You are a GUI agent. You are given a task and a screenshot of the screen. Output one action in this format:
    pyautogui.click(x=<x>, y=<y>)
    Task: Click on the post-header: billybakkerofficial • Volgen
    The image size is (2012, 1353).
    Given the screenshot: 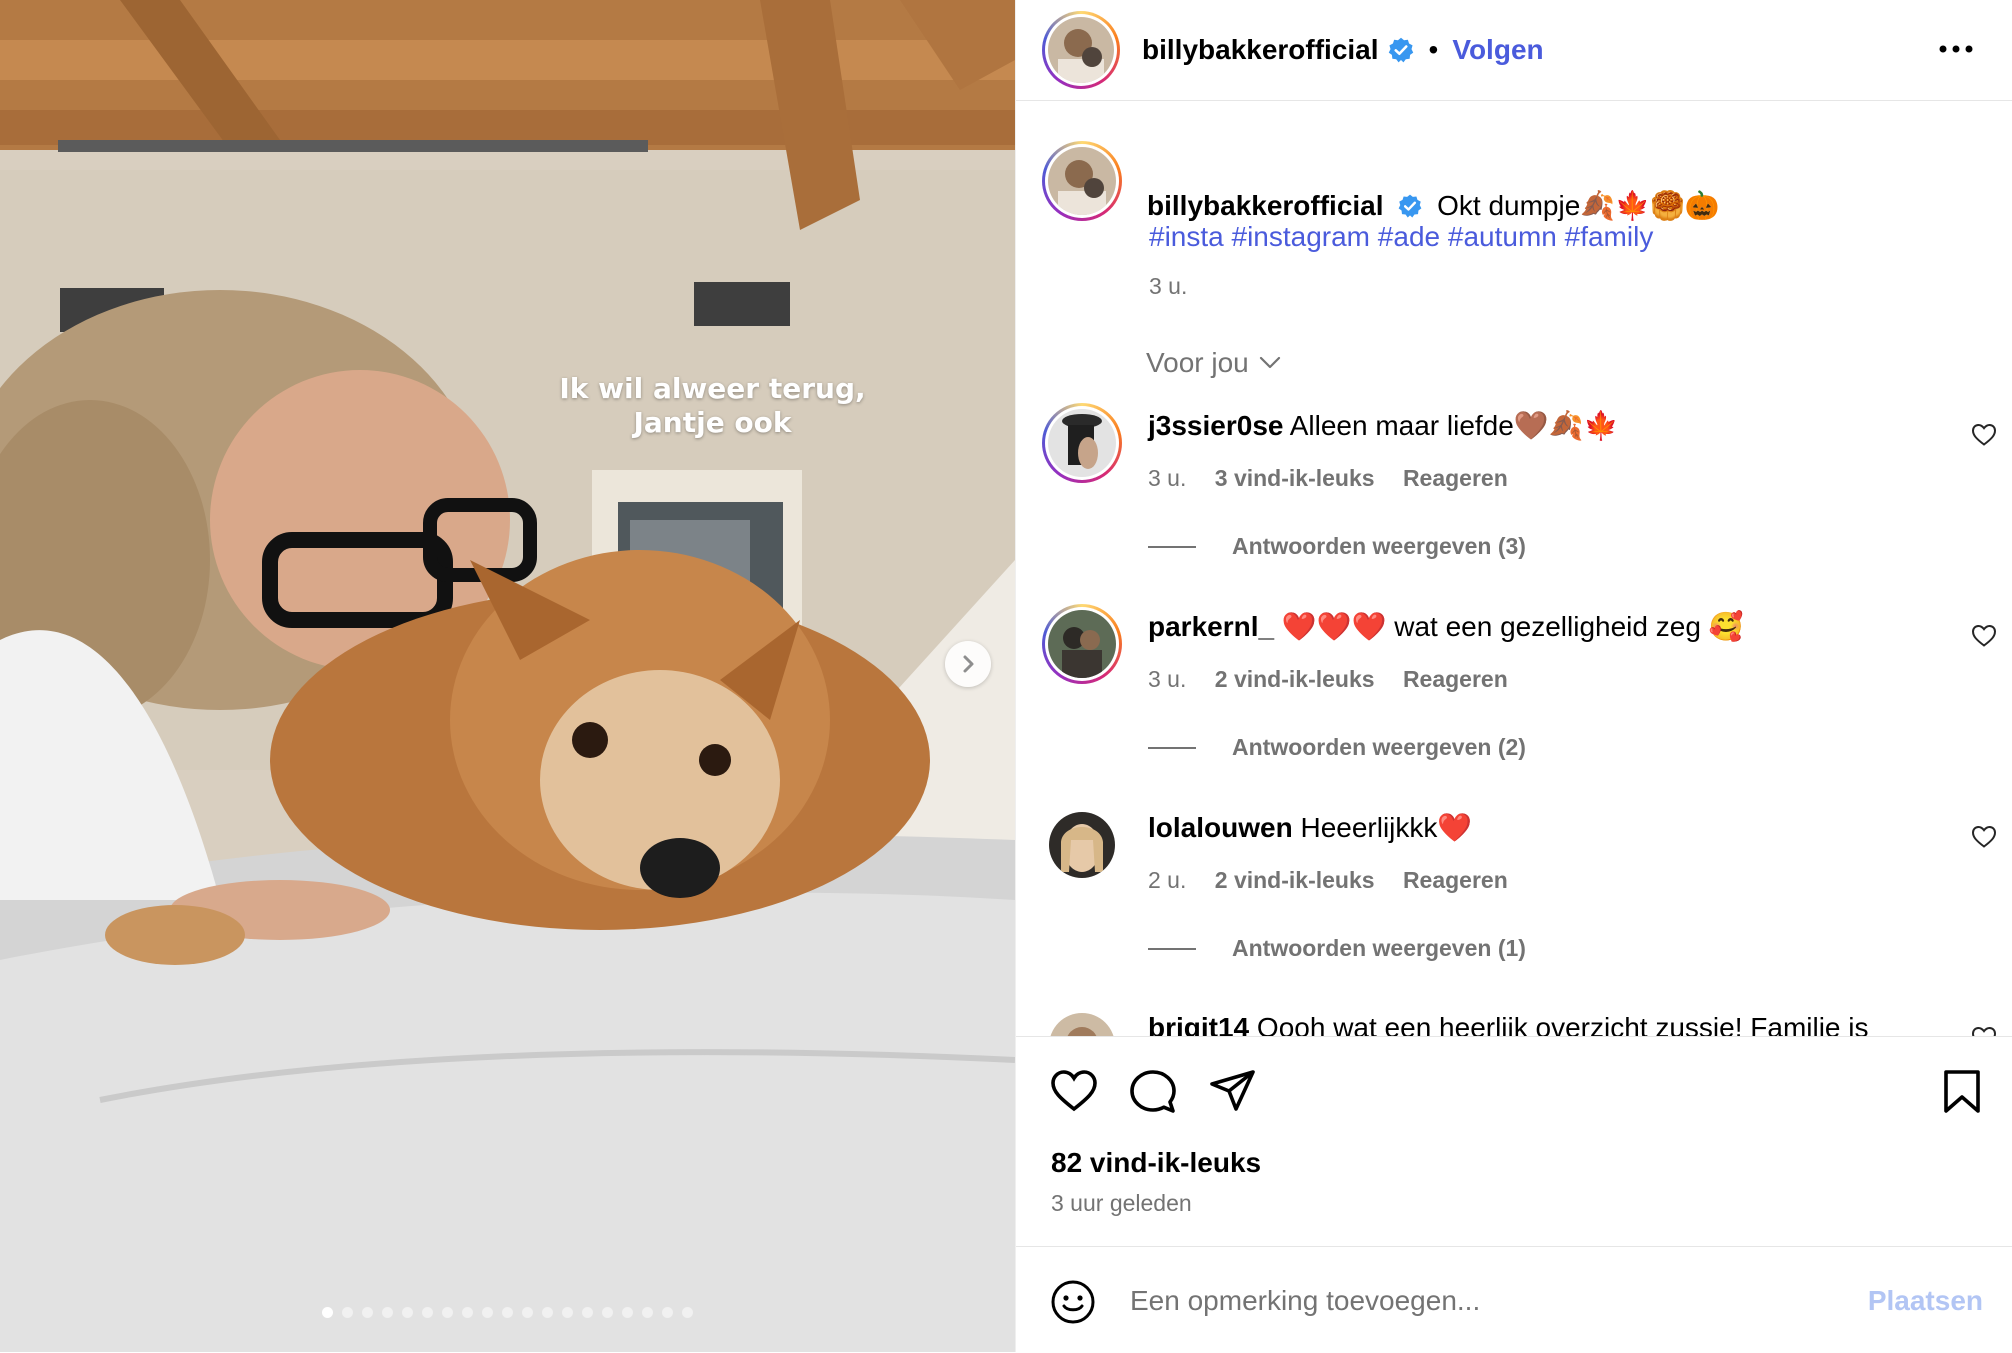 What is the action you would take?
    pyautogui.click(x=1514, y=50)
    